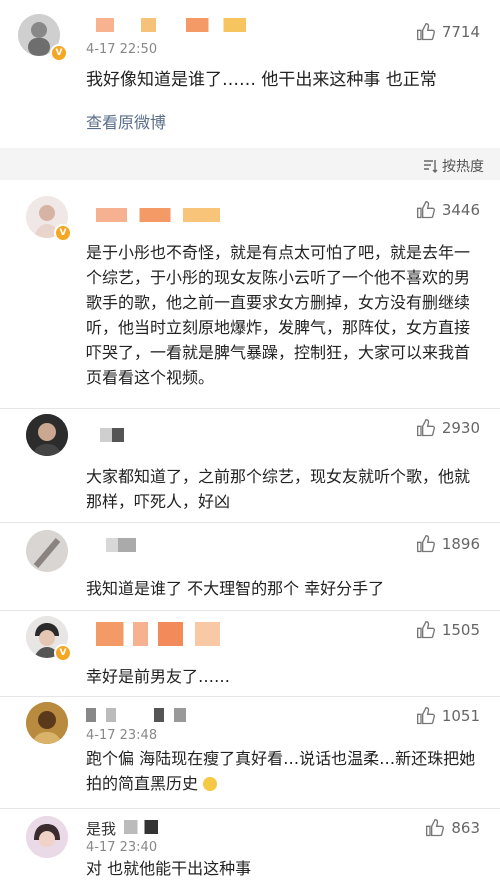 The image size is (500, 881). What do you see at coordinates (101, 828) in the screenshot?
I see `username: 是我` at bounding box center [101, 828].